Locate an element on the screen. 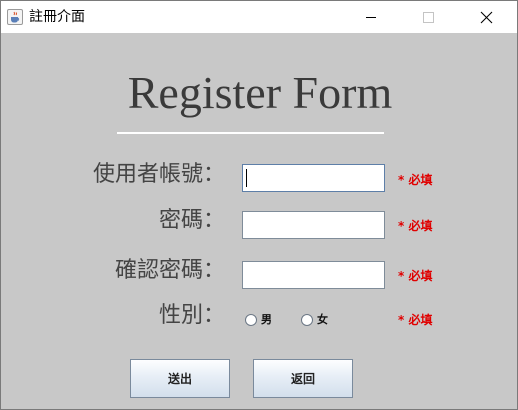 Image resolution: width=518 pixels, height=410 pixels. username-label: 使用者帳號： is located at coordinates (158, 174).